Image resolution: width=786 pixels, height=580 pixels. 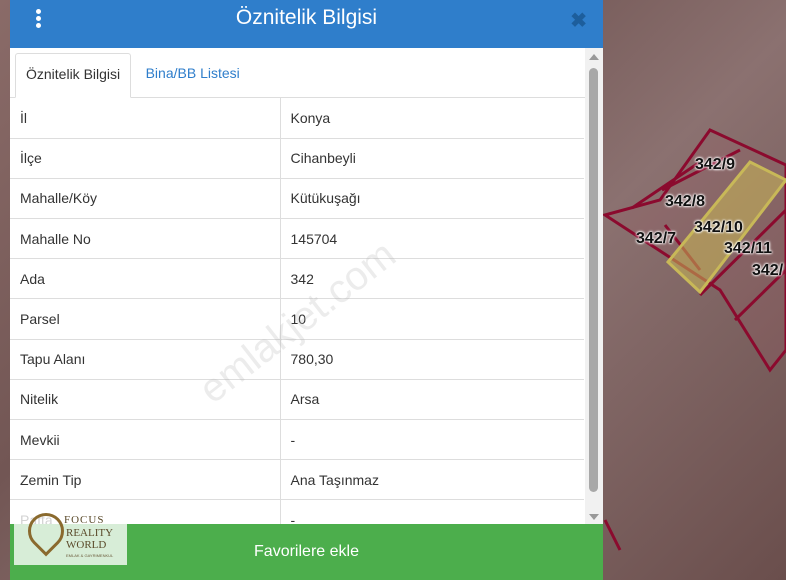 What do you see at coordinates (748, 248) in the screenshot?
I see `parcel-label: 342/11` at bounding box center [748, 248].